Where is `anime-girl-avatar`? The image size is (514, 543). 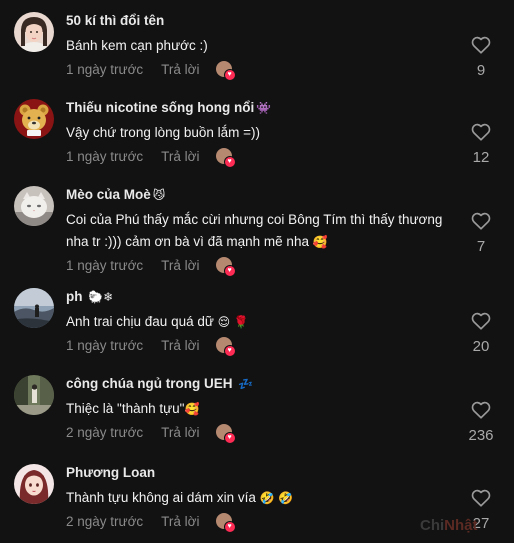 anime-girl-avatar is located at coordinates (34, 484).